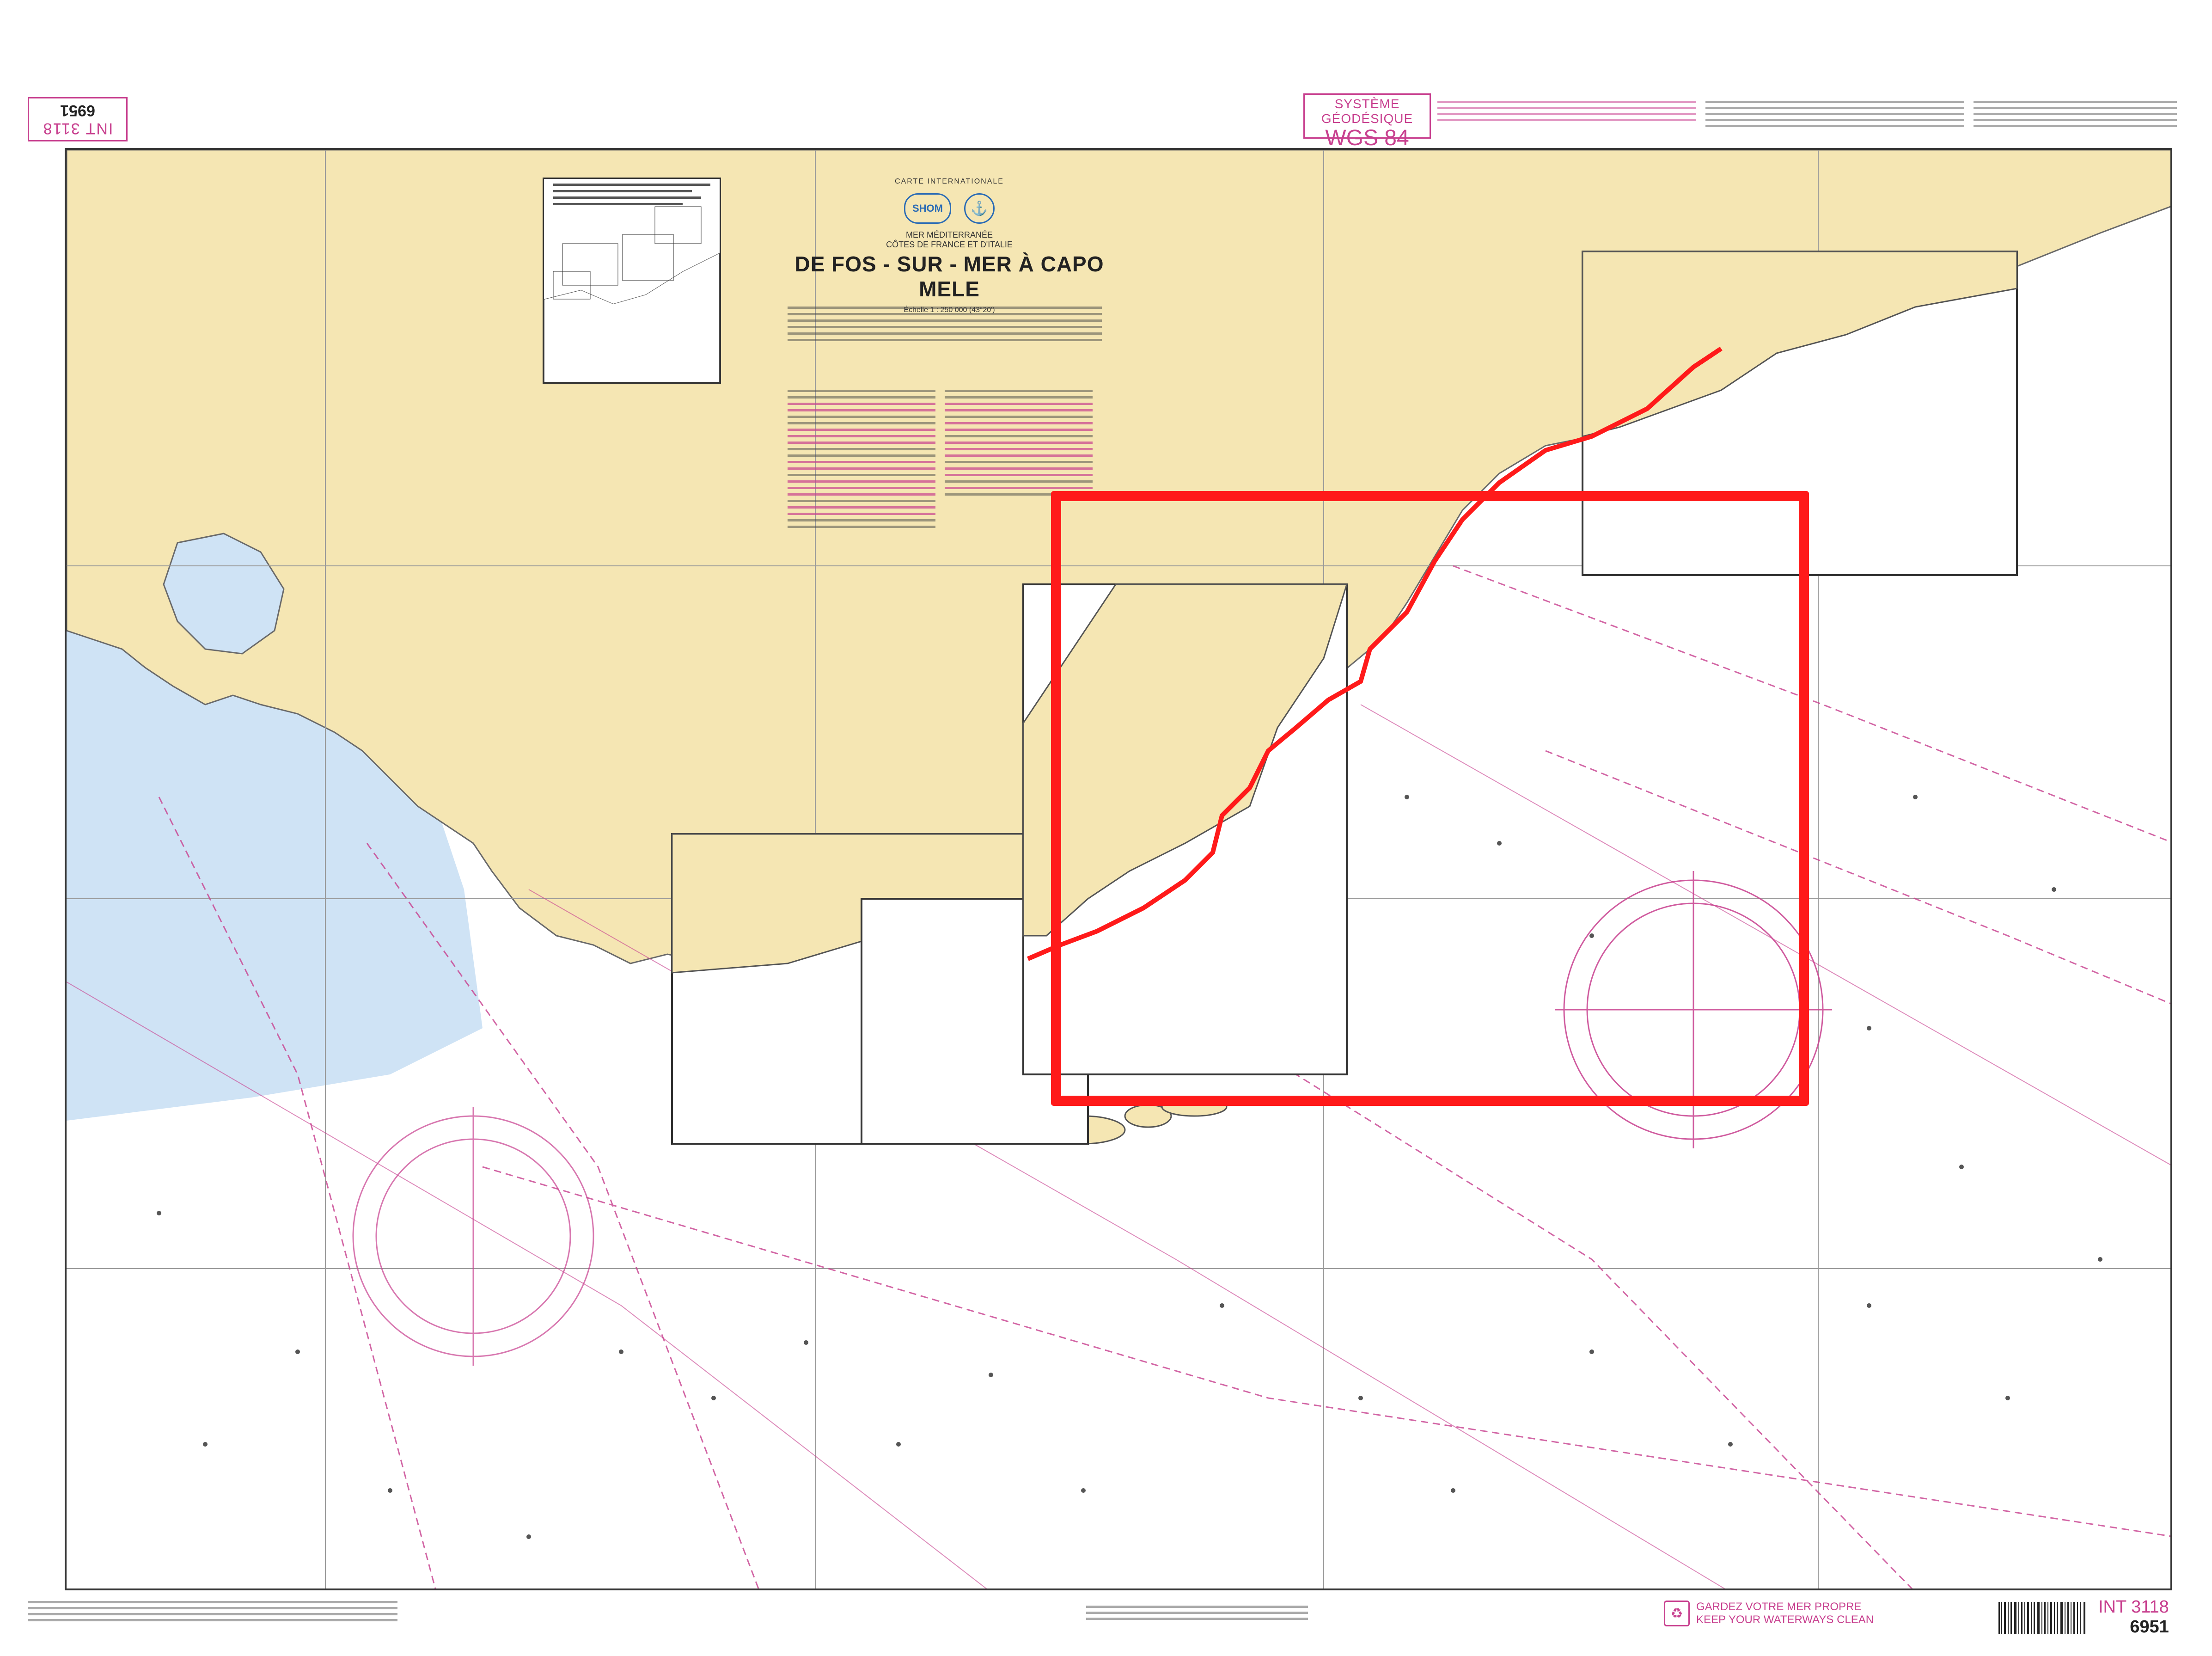  Describe the element at coordinates (1430, 799) in the screenshot. I see `highlight-box` at that location.